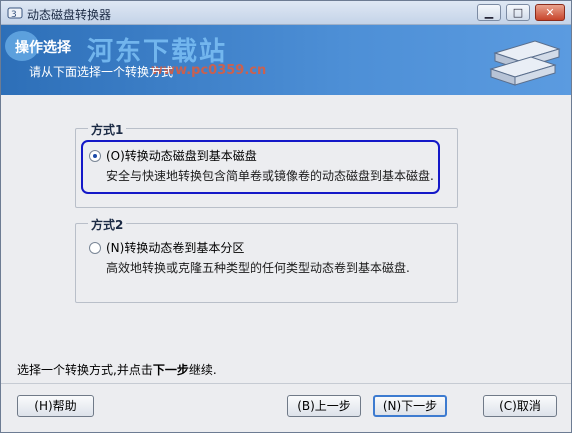 The image size is (572, 433). What do you see at coordinates (286, 383) in the screenshot?
I see `divider` at bounding box center [286, 383].